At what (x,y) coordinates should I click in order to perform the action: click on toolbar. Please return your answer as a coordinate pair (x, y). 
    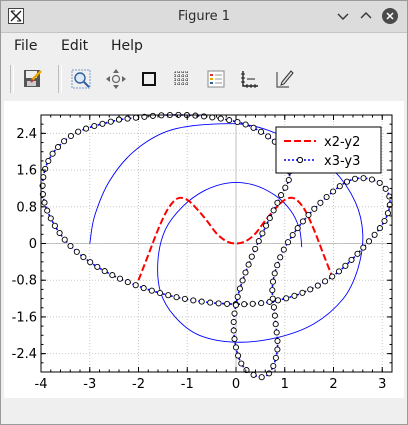
    Looking at the image, I should click on (204, 79).